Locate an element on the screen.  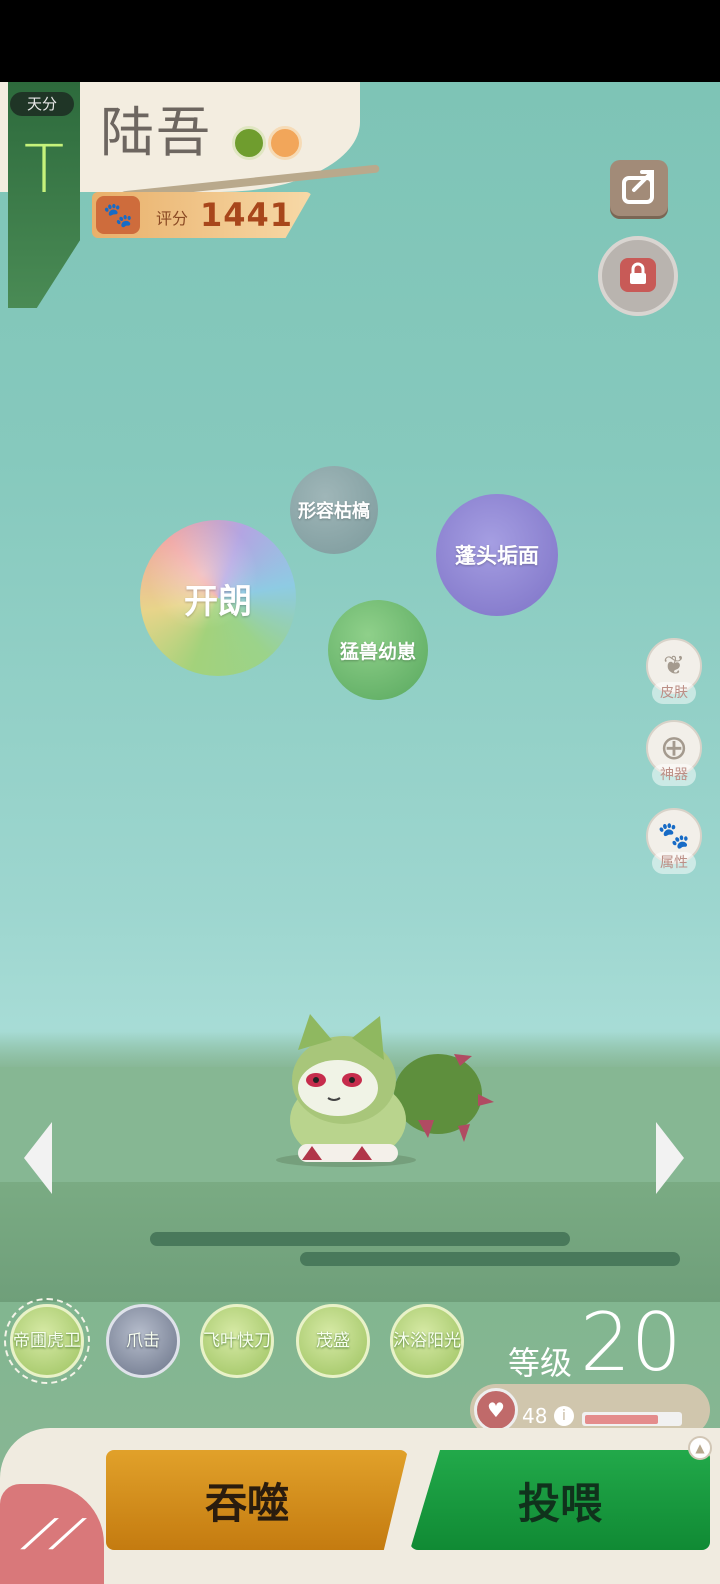
trait-bubble: 开朗 is located at coordinates (218, 598).